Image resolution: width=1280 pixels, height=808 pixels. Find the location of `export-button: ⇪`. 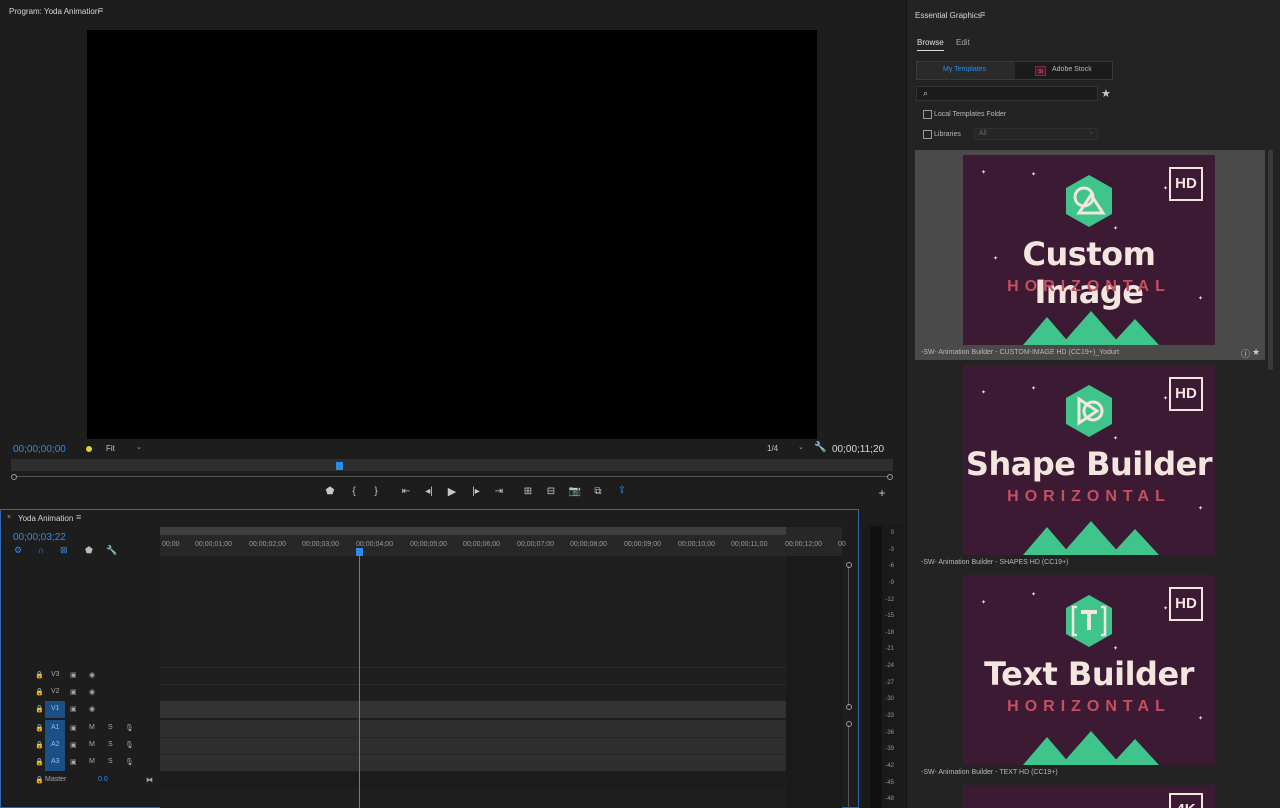

export-button: ⇪ is located at coordinates (622, 490).